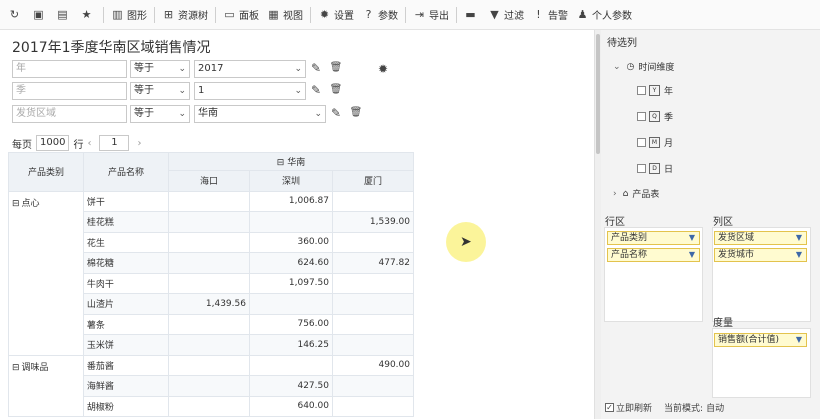  I want to click on category-cell: ⊟ 调味品, so click(46, 385).